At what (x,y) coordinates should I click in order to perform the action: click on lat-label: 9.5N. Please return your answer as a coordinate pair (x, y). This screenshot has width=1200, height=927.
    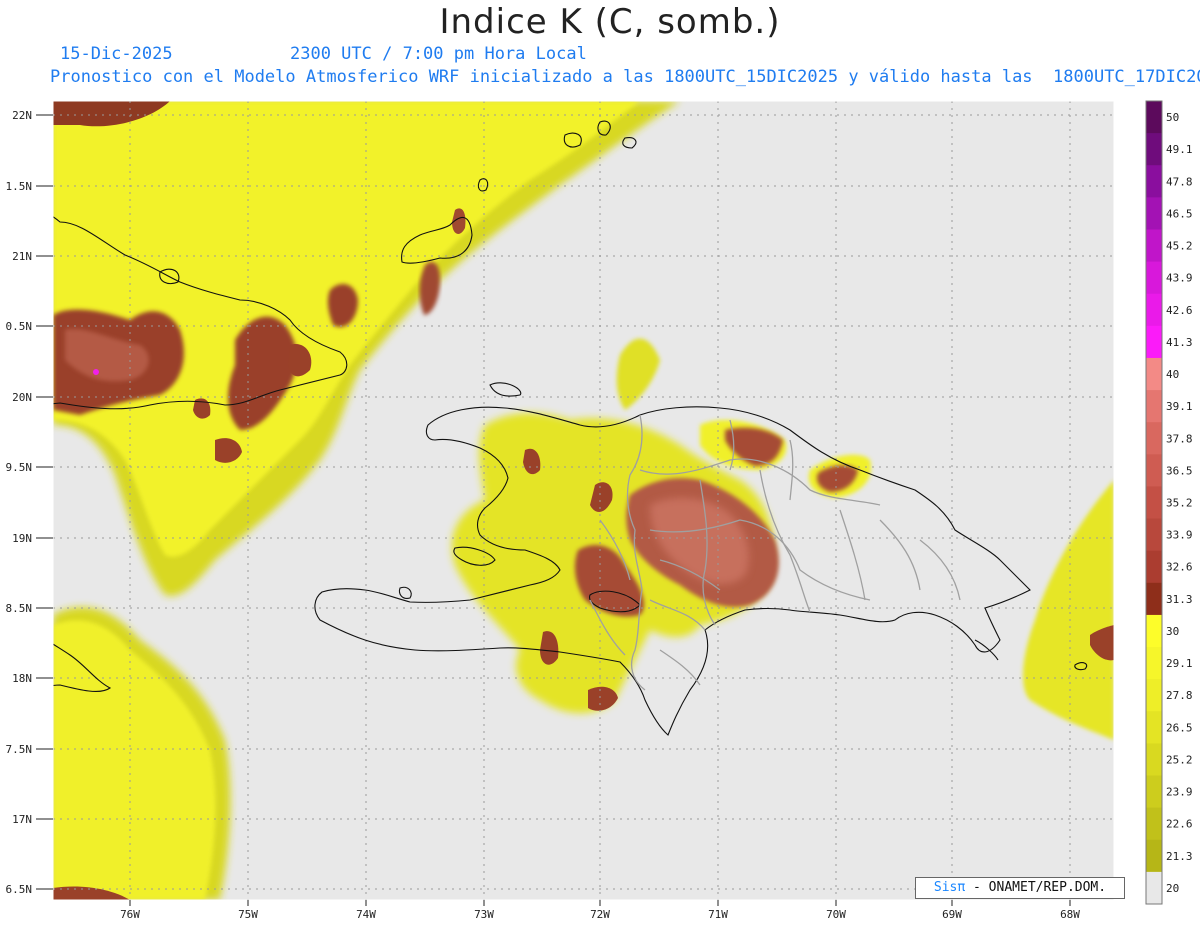
    Looking at the image, I should click on (19, 467).